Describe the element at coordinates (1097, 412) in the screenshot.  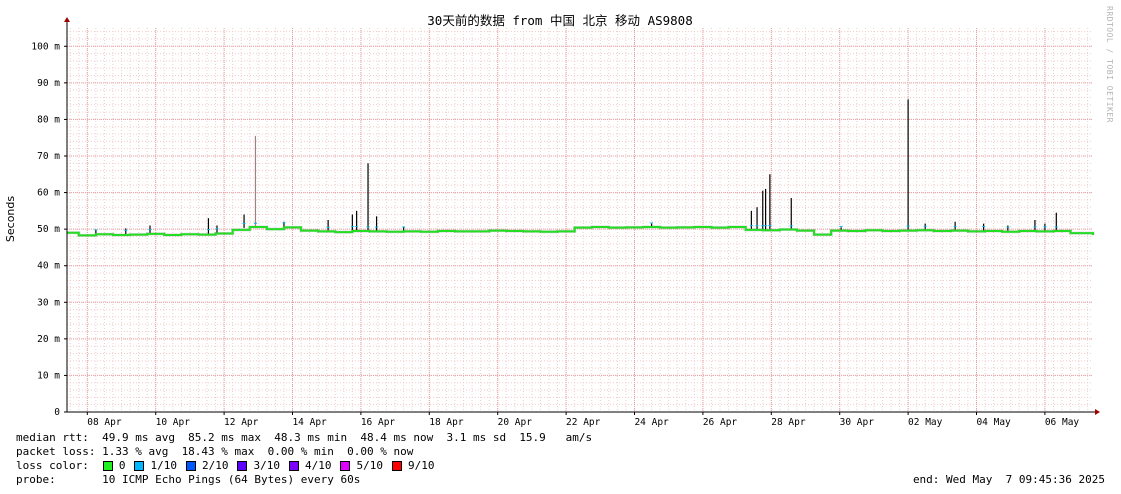
I see `x-axis-arrow` at that location.